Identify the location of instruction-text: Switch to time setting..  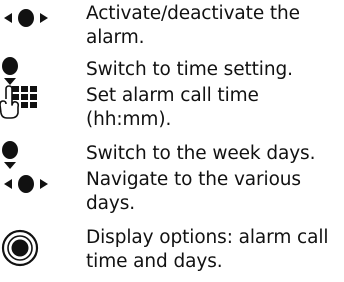
(189, 69).